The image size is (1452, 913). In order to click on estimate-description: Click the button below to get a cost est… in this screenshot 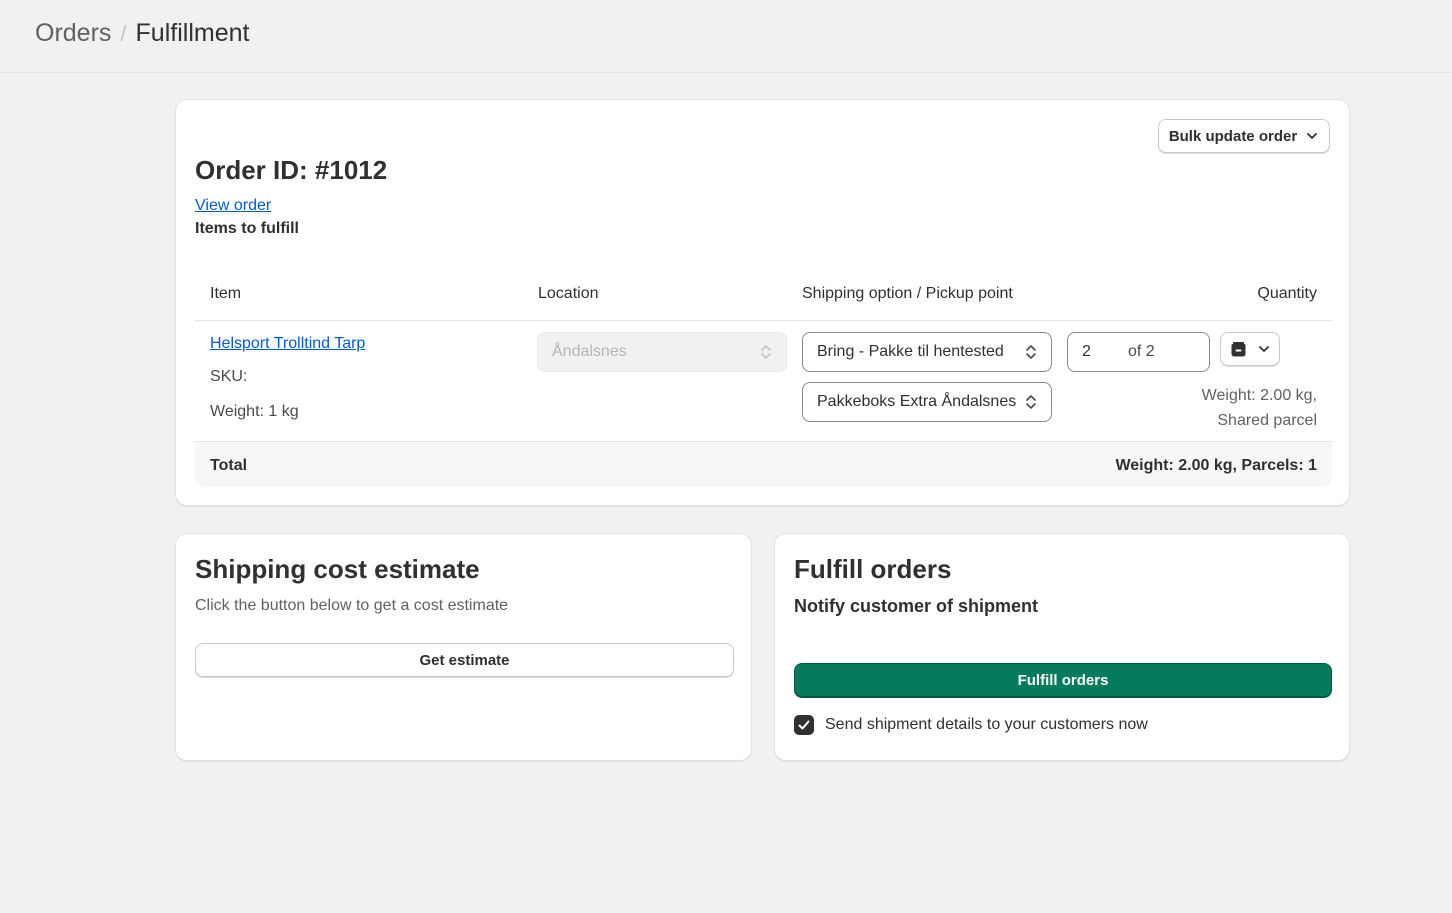, I will do `click(352, 605)`.